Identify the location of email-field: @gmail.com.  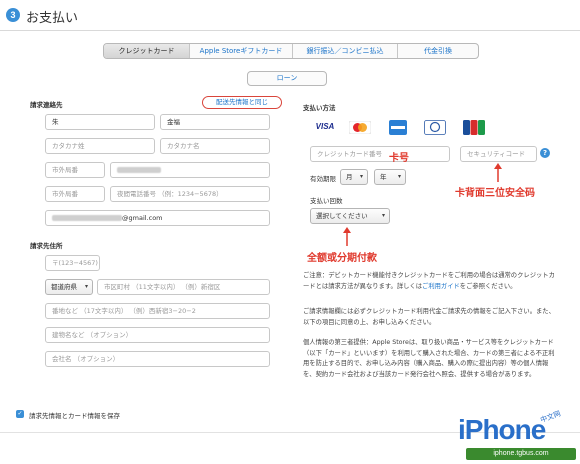
(157, 218).